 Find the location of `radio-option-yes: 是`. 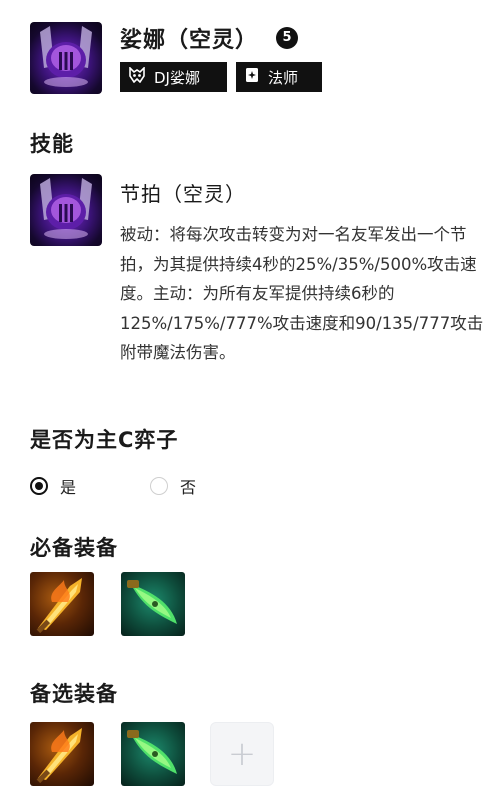

radio-option-yes: 是 is located at coordinates (53, 486).